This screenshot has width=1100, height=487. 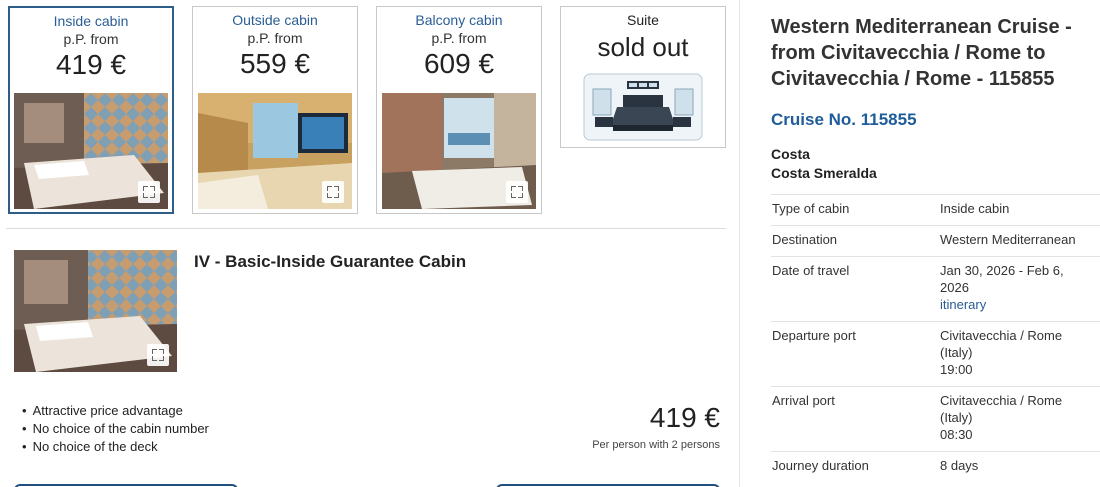 What do you see at coordinates (811, 270) in the screenshot?
I see `row-label: Date of travel` at bounding box center [811, 270].